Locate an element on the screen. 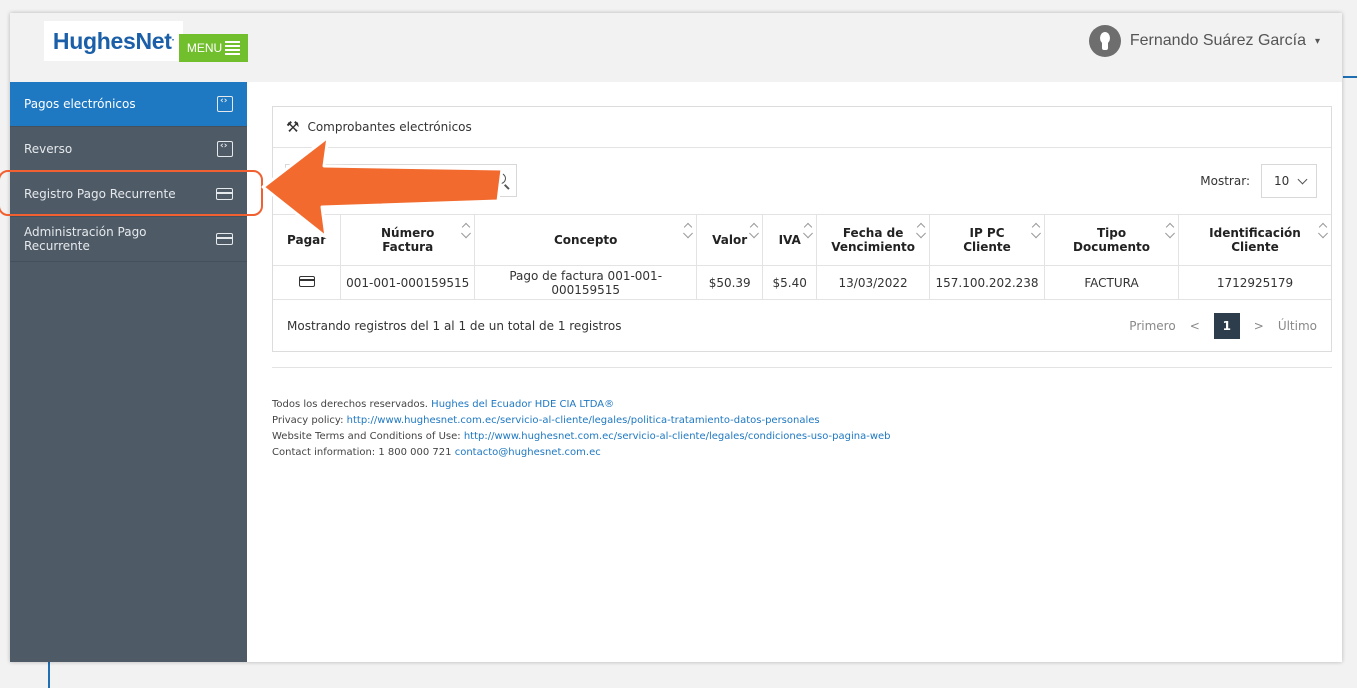  column-header-ip-pc-cliente: IP PC Cliente is located at coordinates (987, 240).